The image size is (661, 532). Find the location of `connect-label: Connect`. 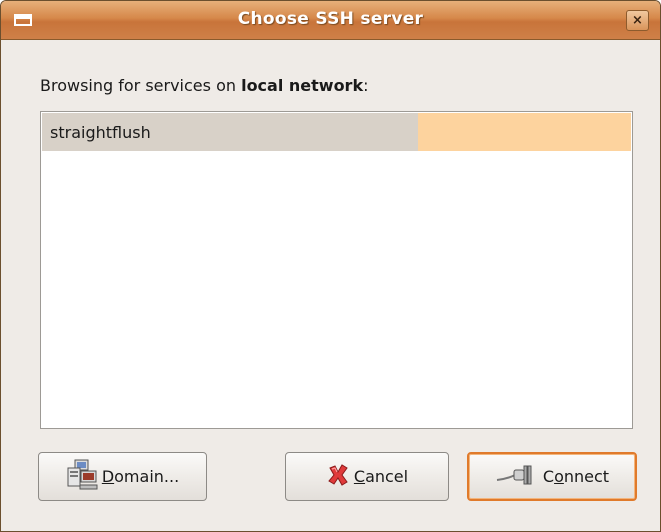

connect-label: Connect is located at coordinates (576, 476).